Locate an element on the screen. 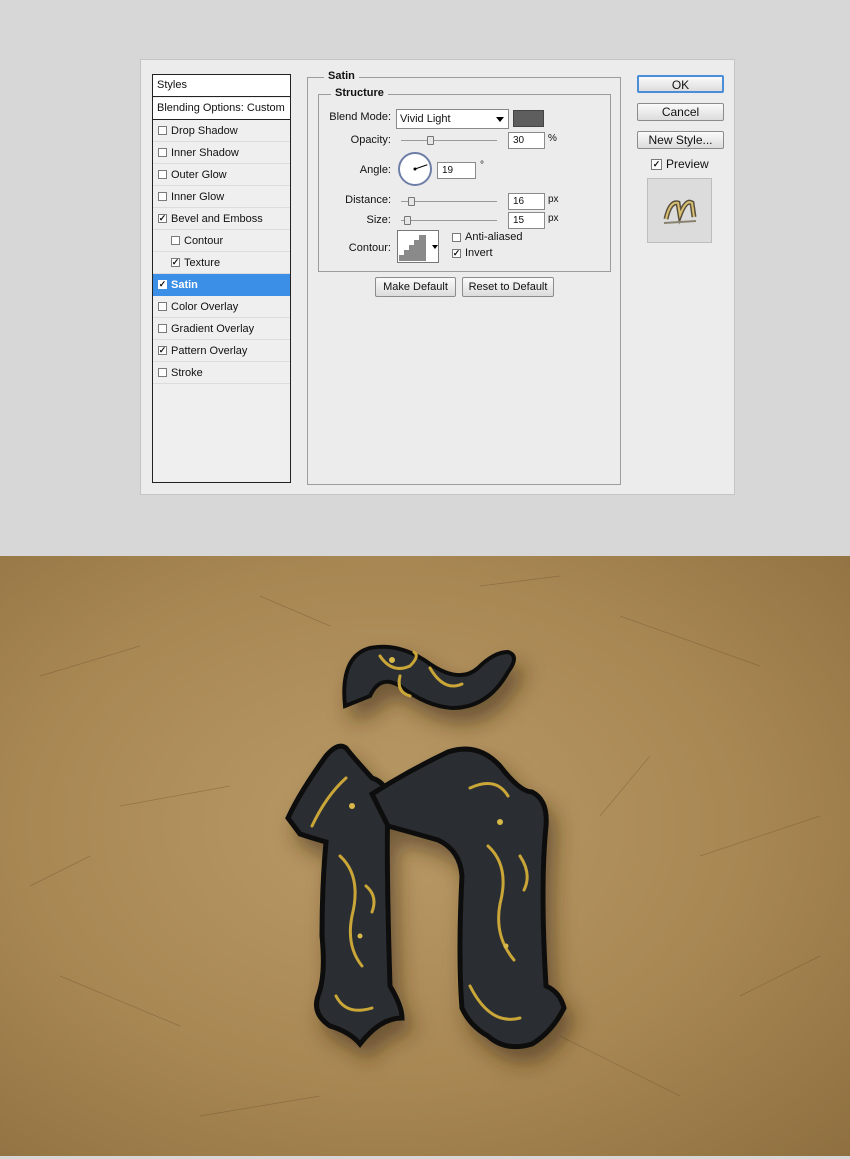  style-item-stroke: Stroke is located at coordinates (221, 373).